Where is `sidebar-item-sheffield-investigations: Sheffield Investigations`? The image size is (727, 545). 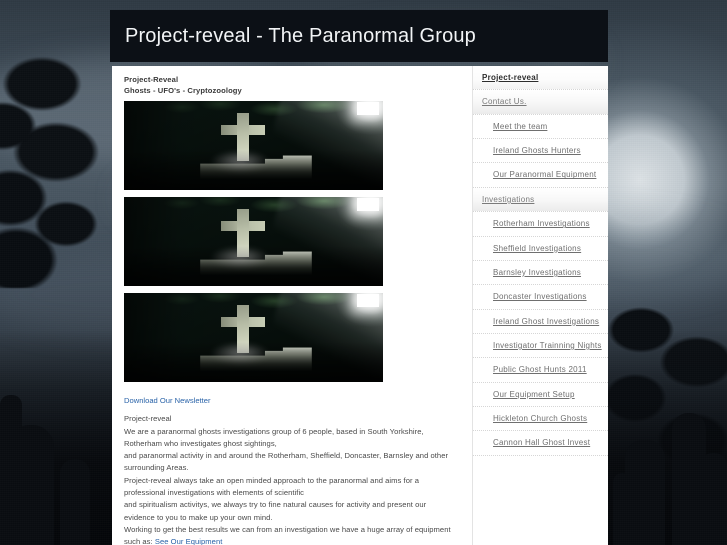
sidebar-item-sheffield-investigations: Sheffield Investigations is located at coordinates (540, 248).